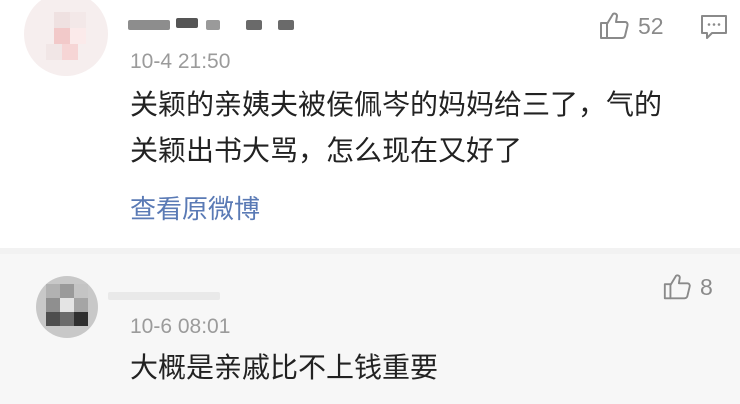 The image size is (740, 404). What do you see at coordinates (180, 326) in the screenshot?
I see `comment-timestamp: 10-6 08:01` at bounding box center [180, 326].